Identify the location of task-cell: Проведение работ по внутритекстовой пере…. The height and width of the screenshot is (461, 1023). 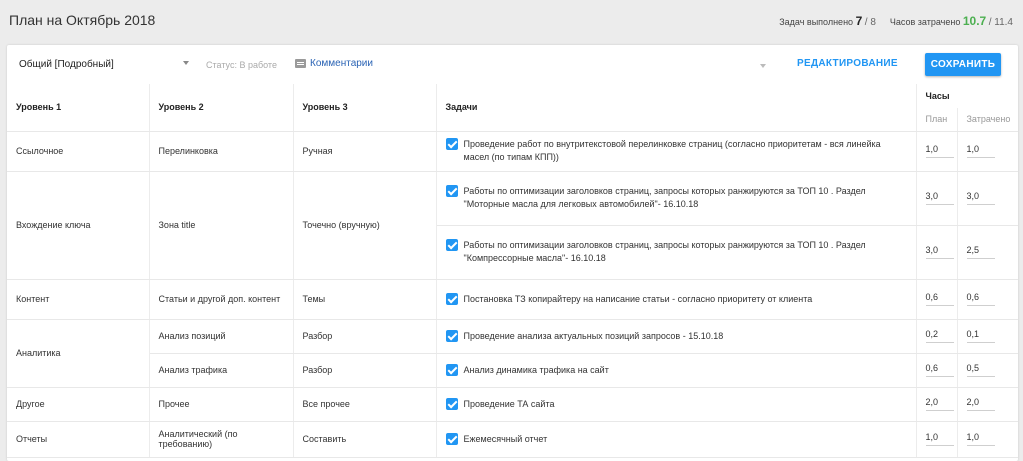
(676, 151).